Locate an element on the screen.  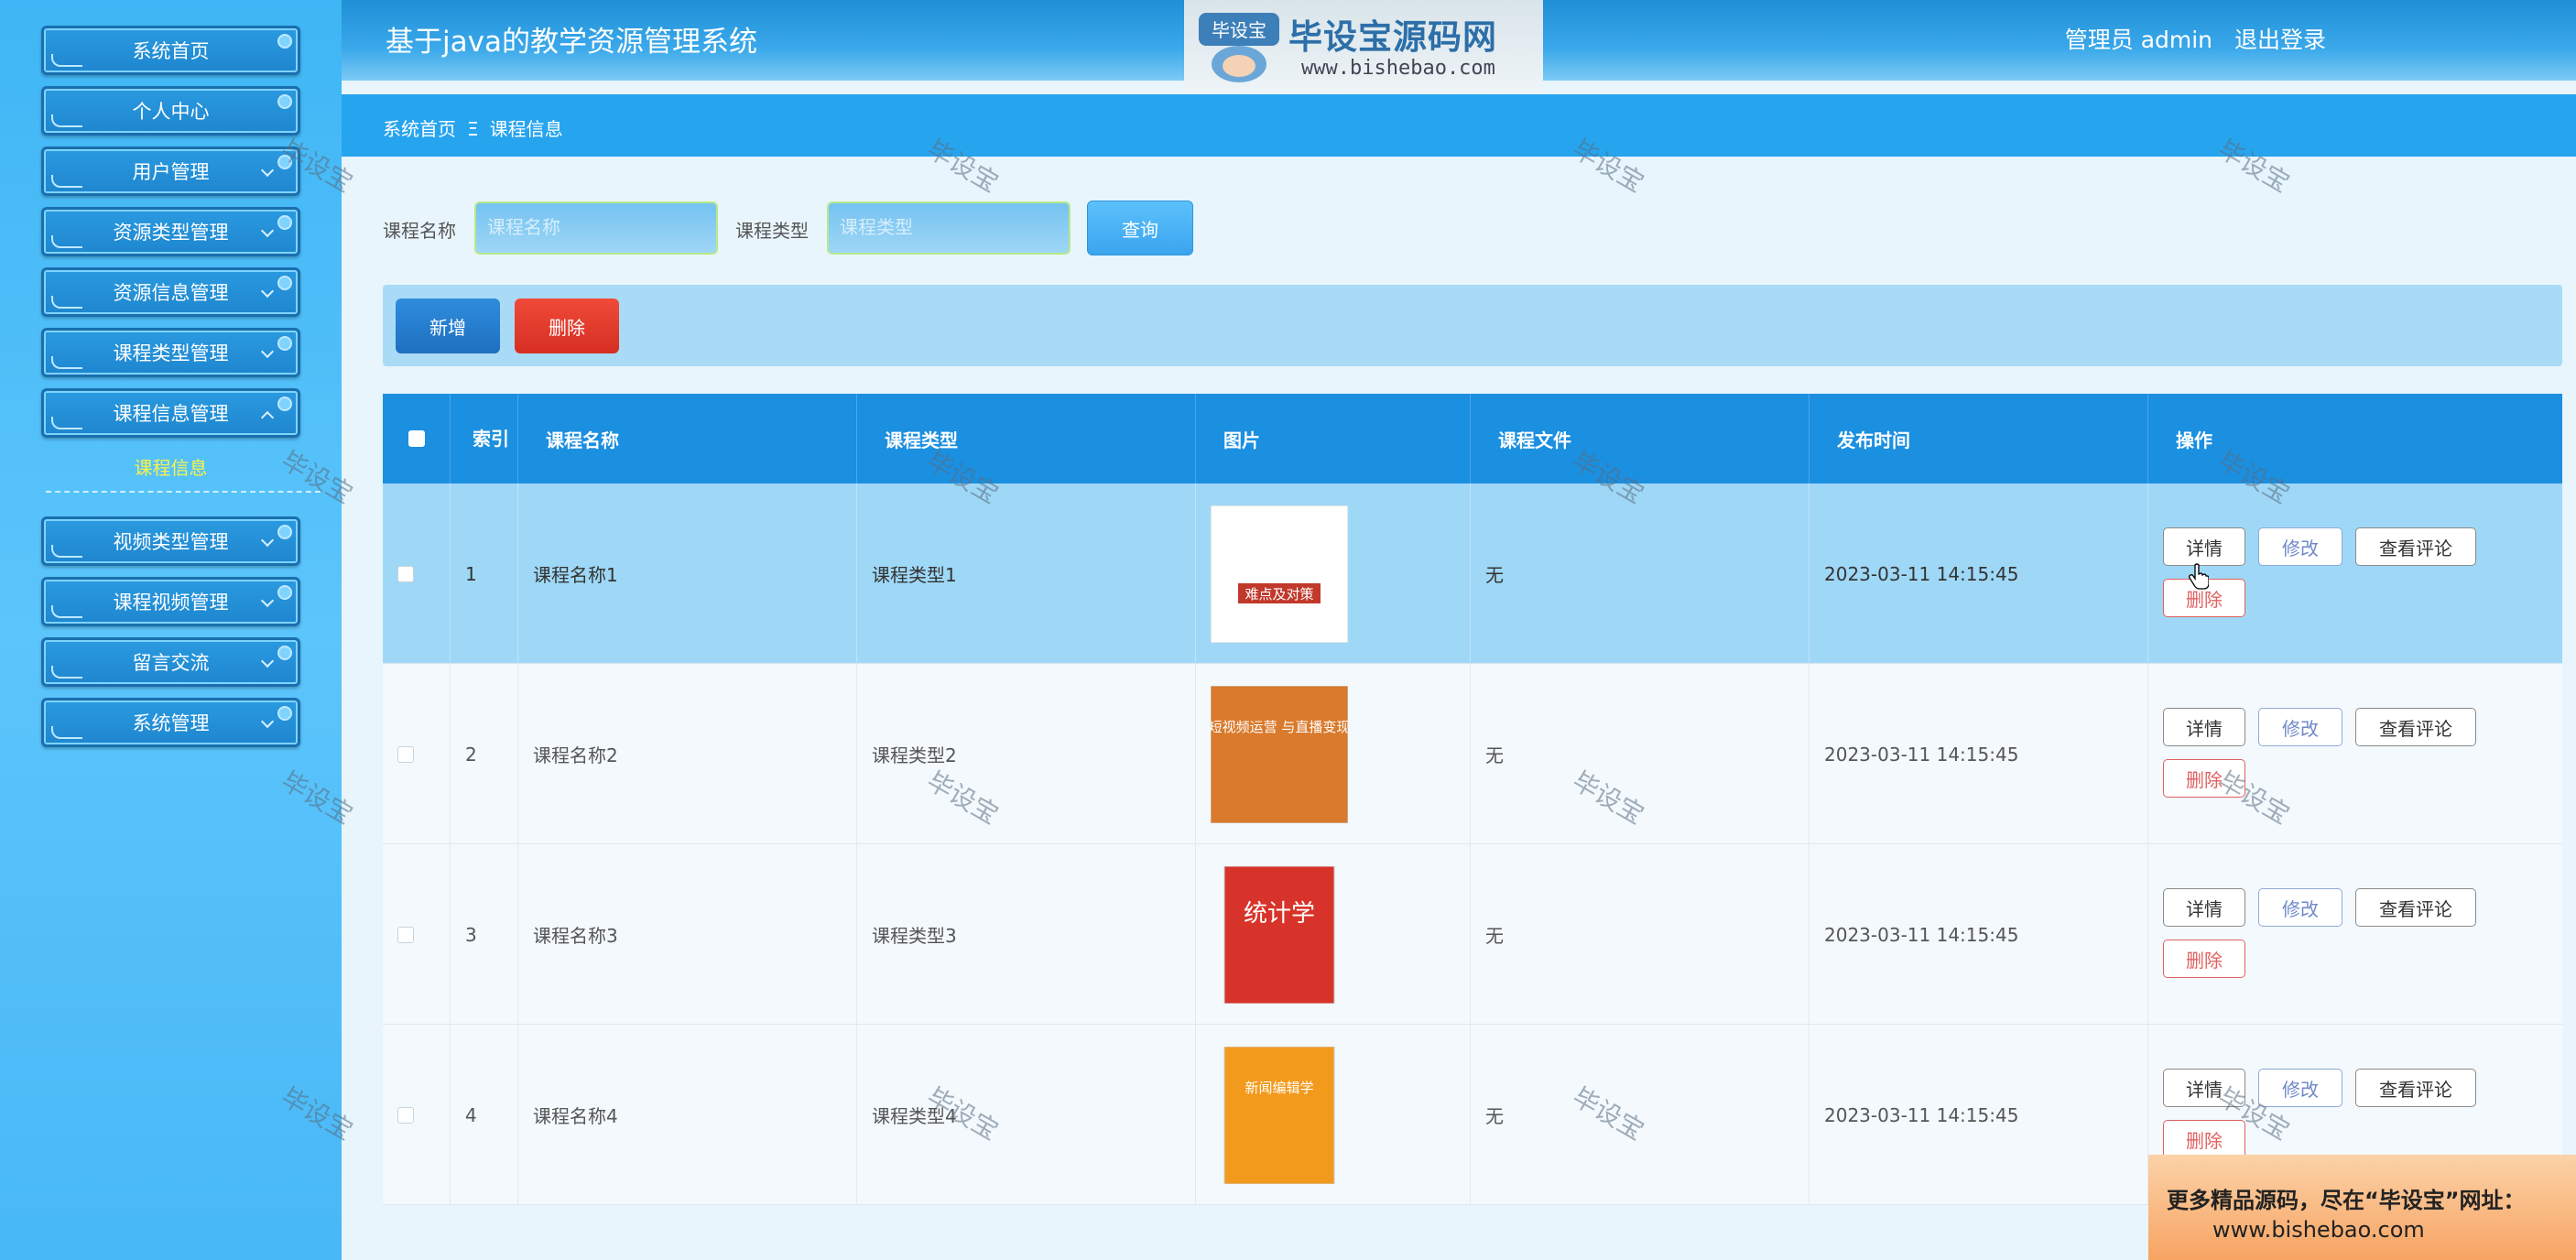
sidebar-item-profile: 个人中心 is located at coordinates (170, 111).